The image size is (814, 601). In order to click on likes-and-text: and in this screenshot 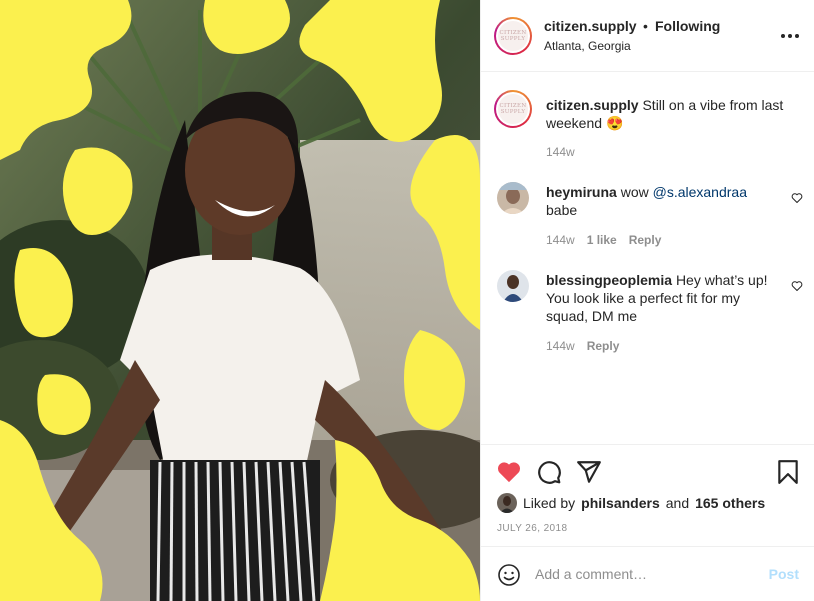, I will do `click(677, 503)`.